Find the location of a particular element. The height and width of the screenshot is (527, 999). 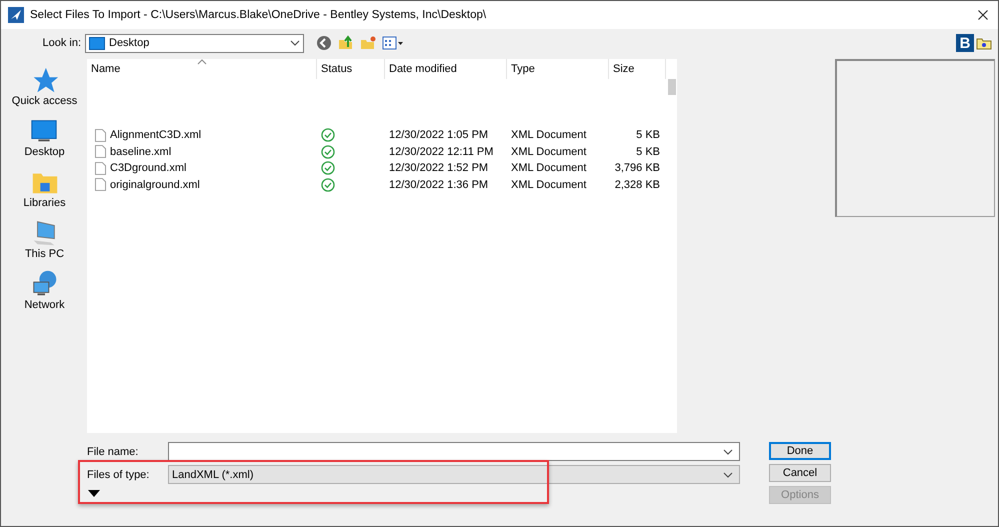

date-cell-text: 12/30/2022 1:52 PM is located at coordinates (439, 168).